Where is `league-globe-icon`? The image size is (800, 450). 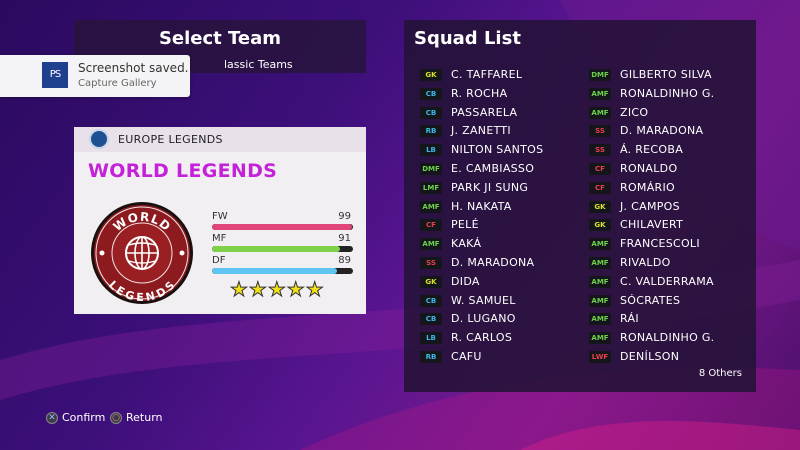 league-globe-icon is located at coordinates (99, 139).